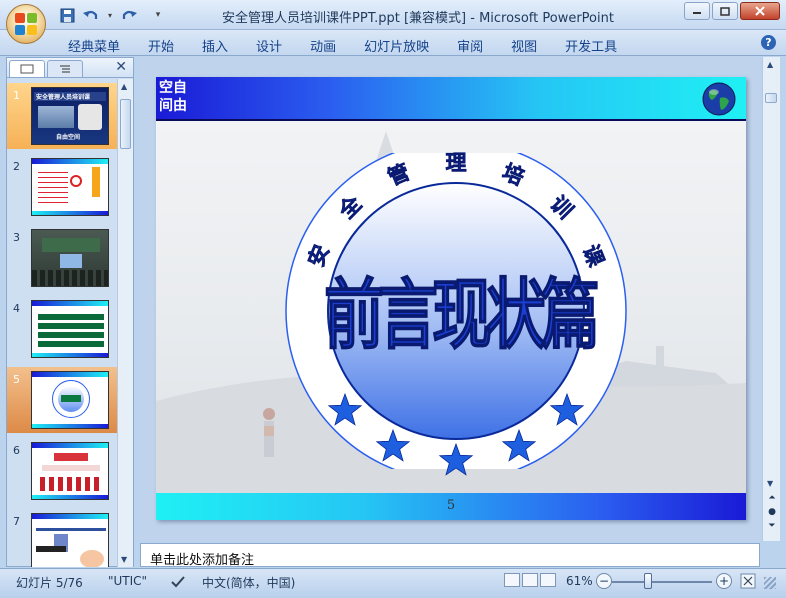 This screenshot has width=786, height=598. Describe the element at coordinates (512, 580) in the screenshot. I see `normal-view-icon` at that location.